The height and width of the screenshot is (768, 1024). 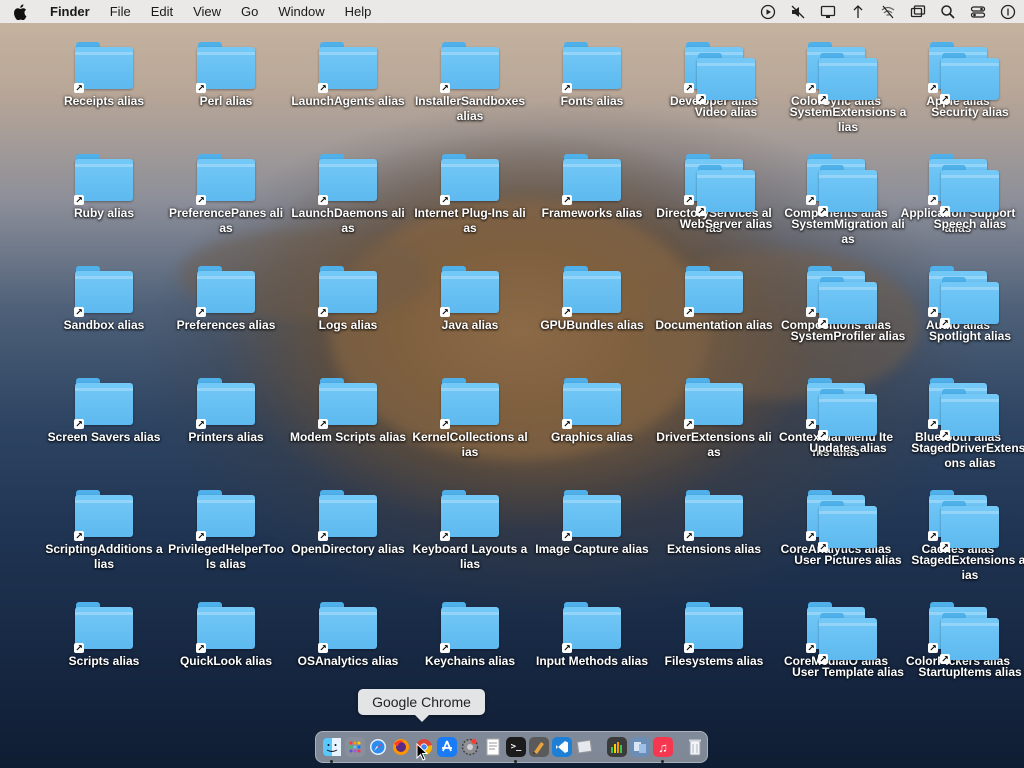 What do you see at coordinates (562, 747) in the screenshot?
I see `vscode-icon` at bounding box center [562, 747].